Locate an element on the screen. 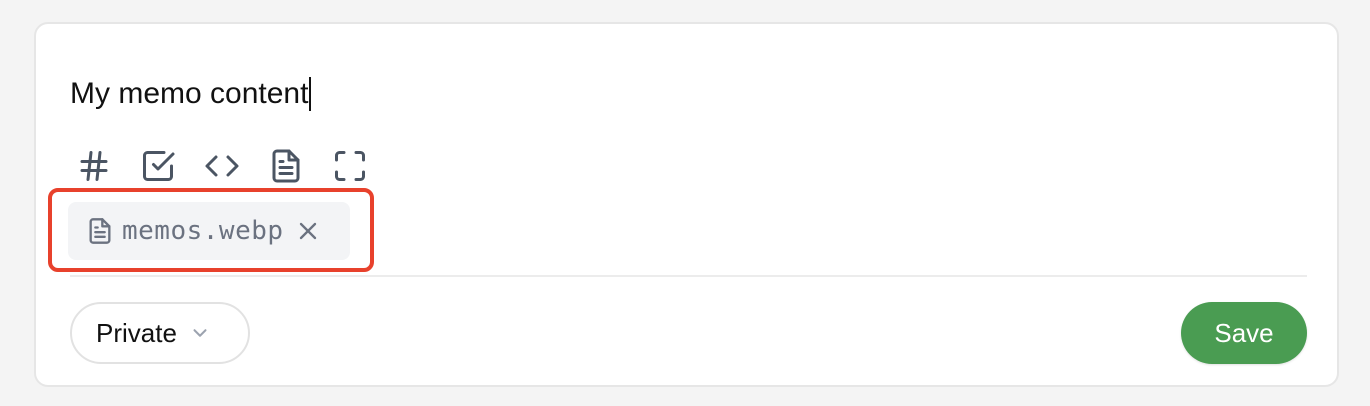 The image size is (1370, 406). memo-content-editor: My memo content is located at coordinates (191, 94).